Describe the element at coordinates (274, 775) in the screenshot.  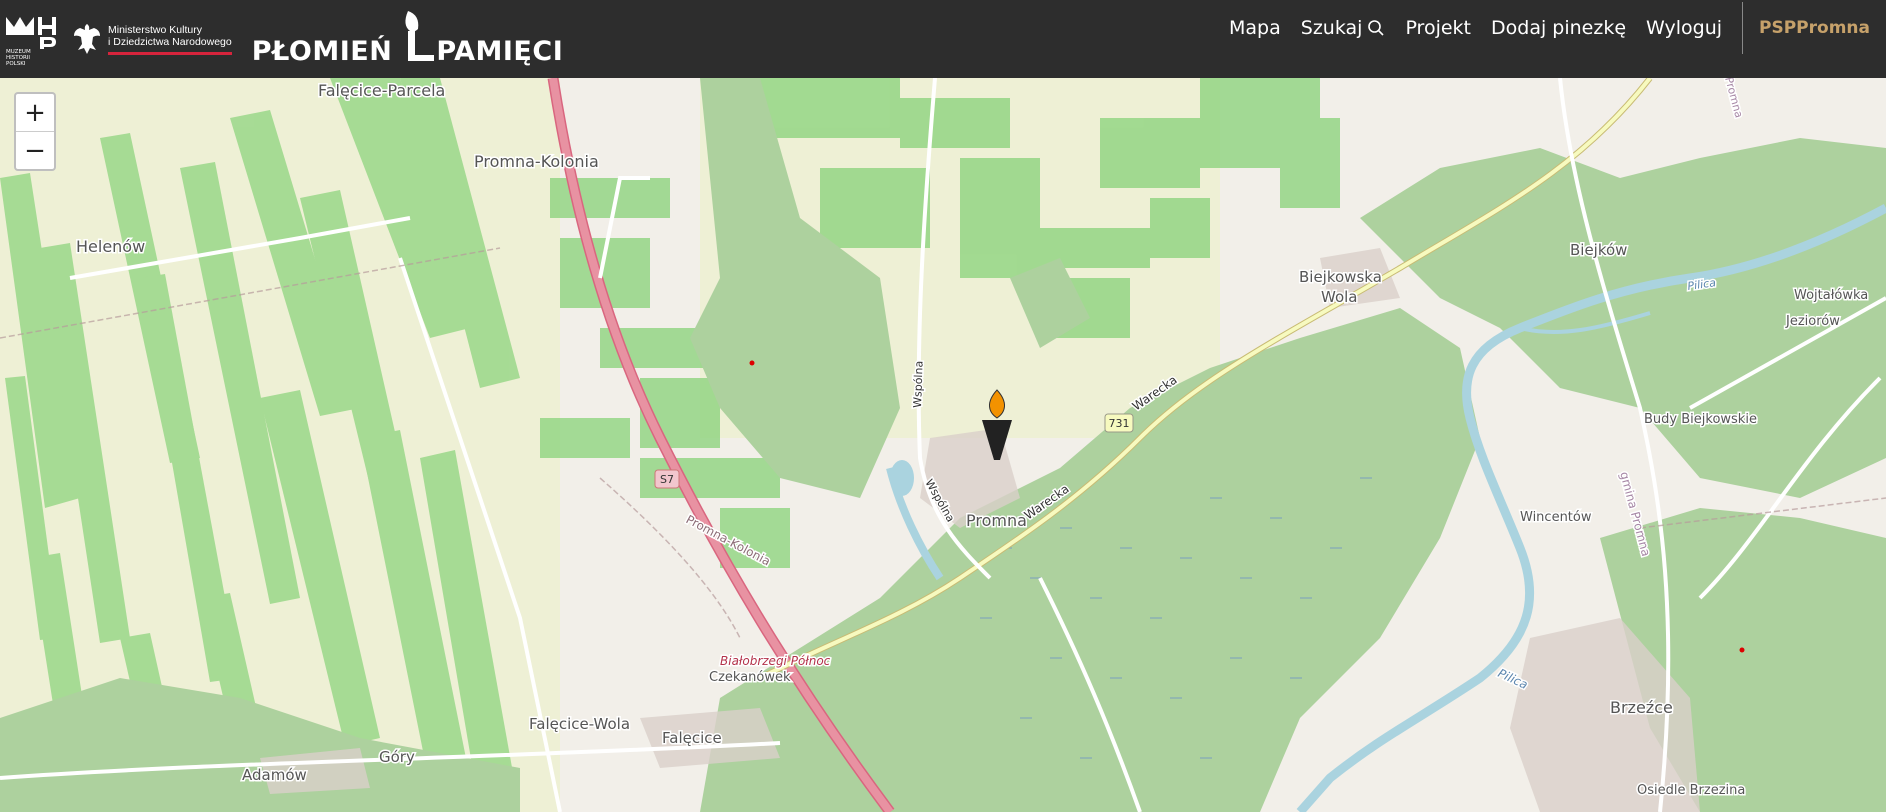
I see `label-adamow: Adamów` at that location.